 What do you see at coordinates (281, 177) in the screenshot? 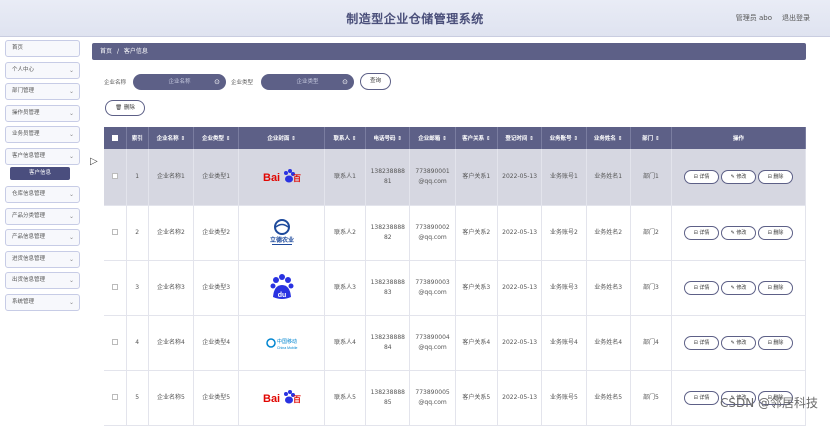
I see `company-cover-cell: Bai 百` at bounding box center [281, 177].